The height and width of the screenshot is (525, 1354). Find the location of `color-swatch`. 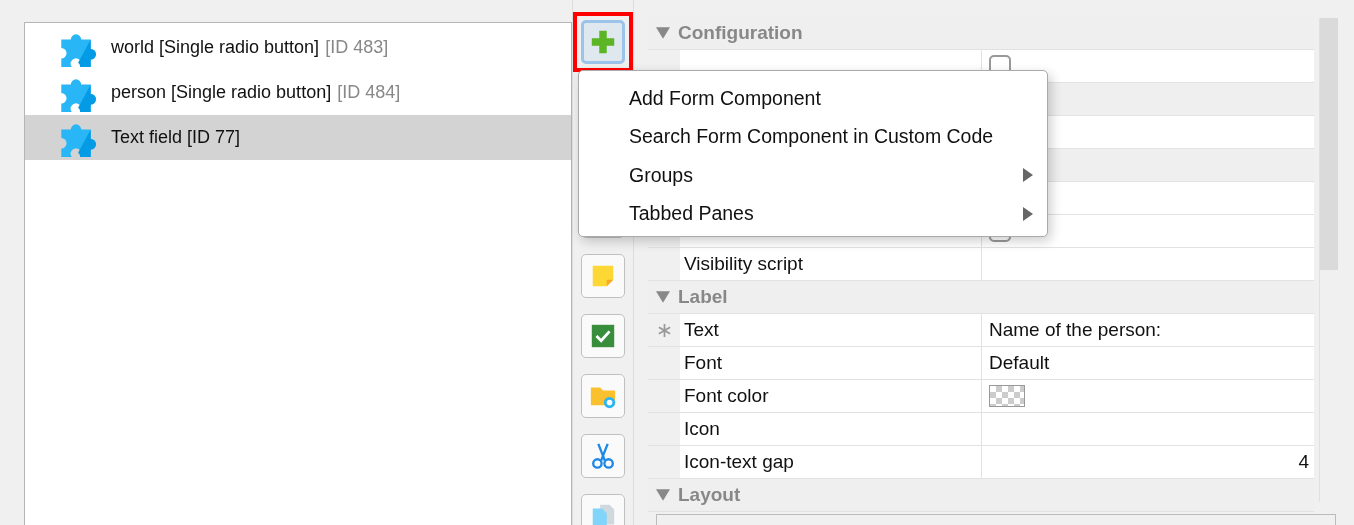

color-swatch is located at coordinates (1007, 396).